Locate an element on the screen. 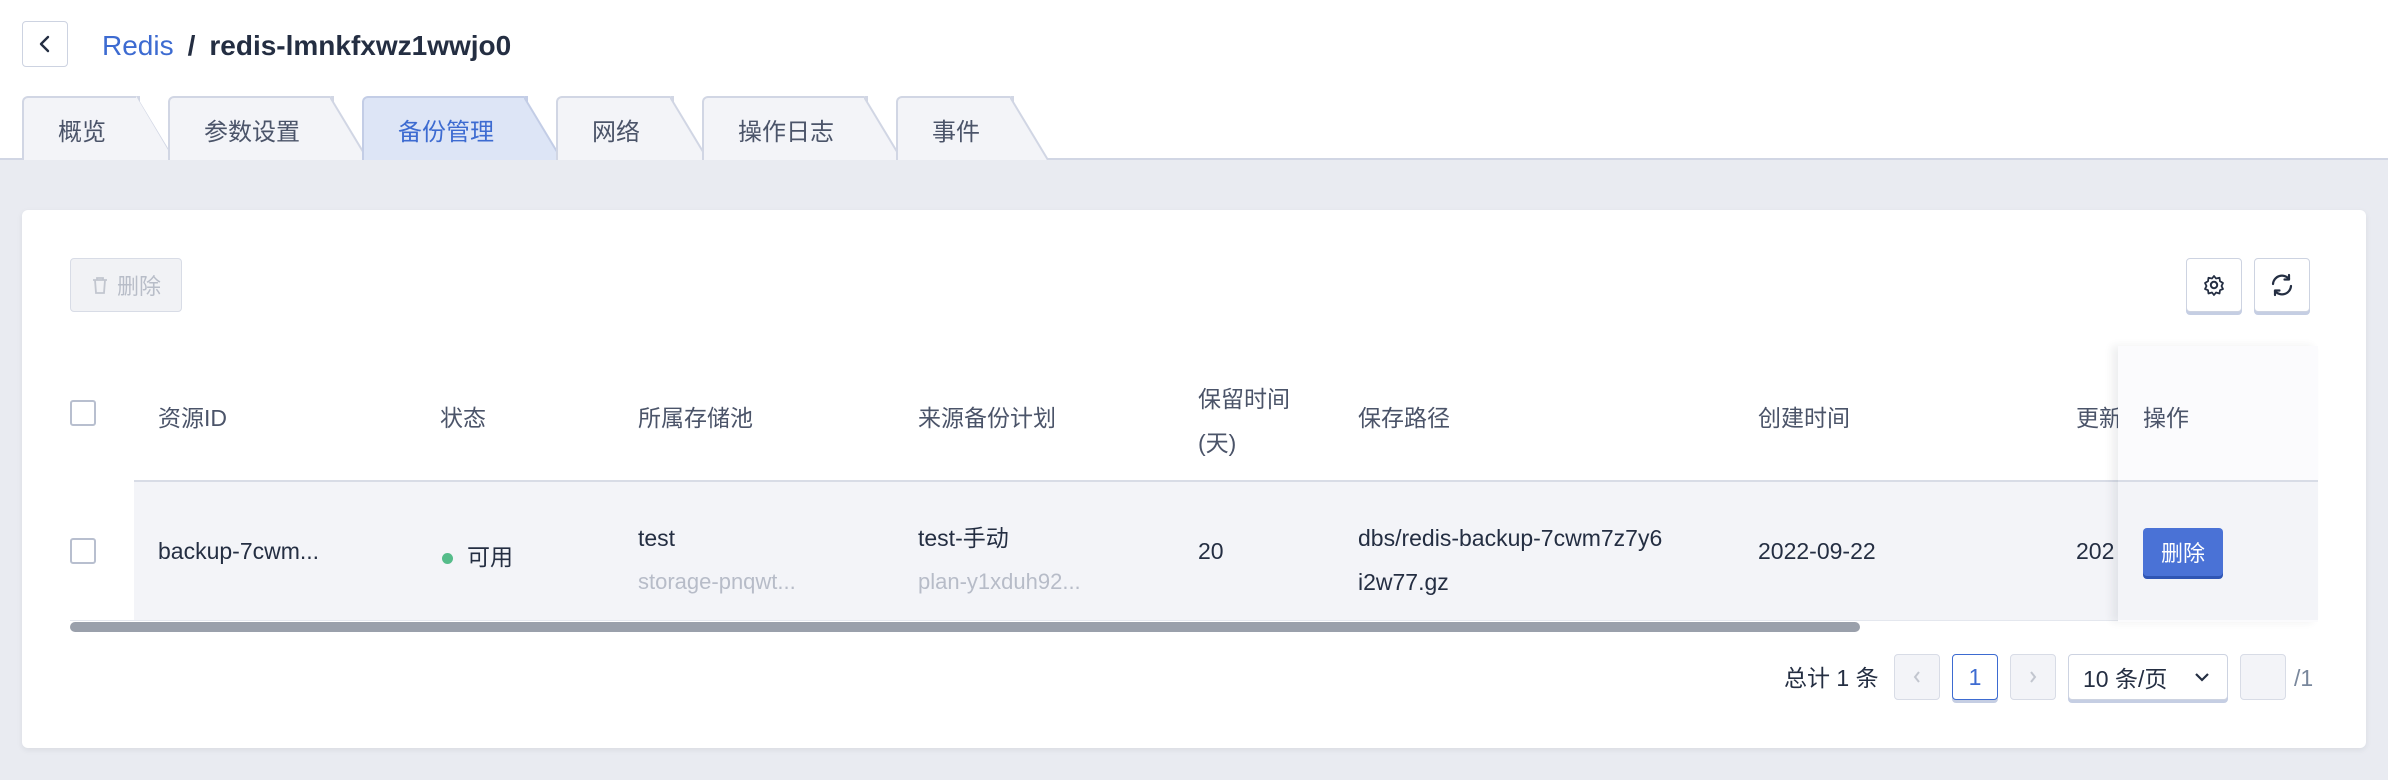  page-title: redis-lmnkfxwz1wwjo0 is located at coordinates (360, 45).